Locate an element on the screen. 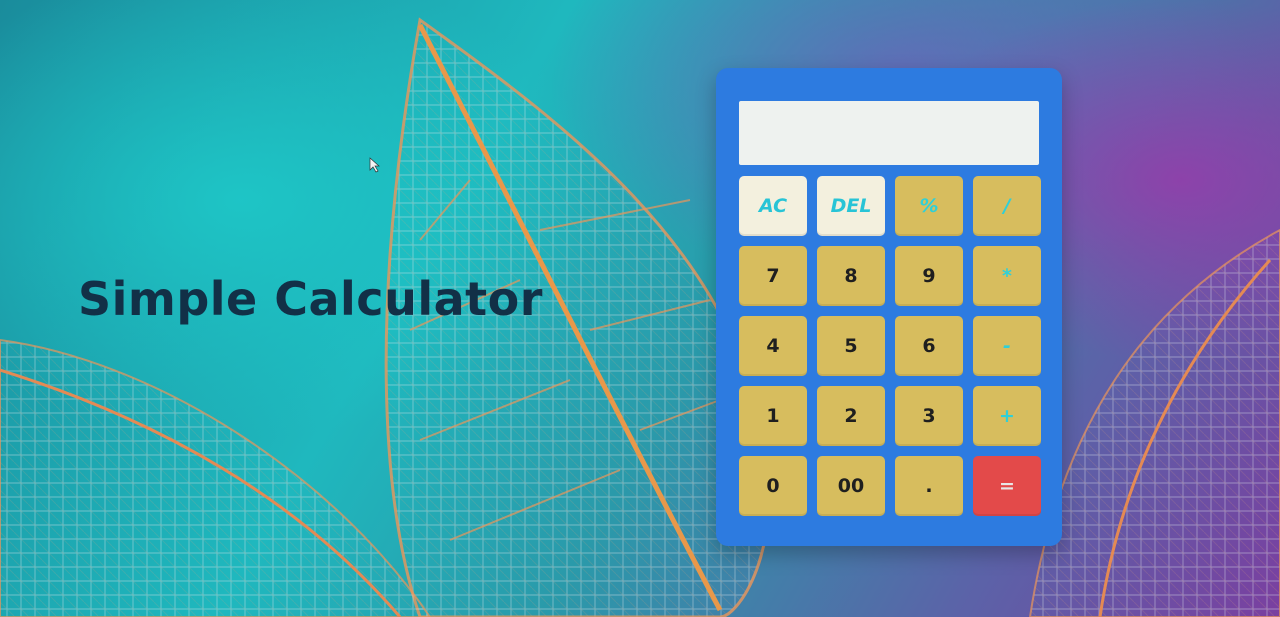 Image resolution: width=1280 pixels, height=617 pixels. page-title: Simple Calculator is located at coordinates (310, 299).